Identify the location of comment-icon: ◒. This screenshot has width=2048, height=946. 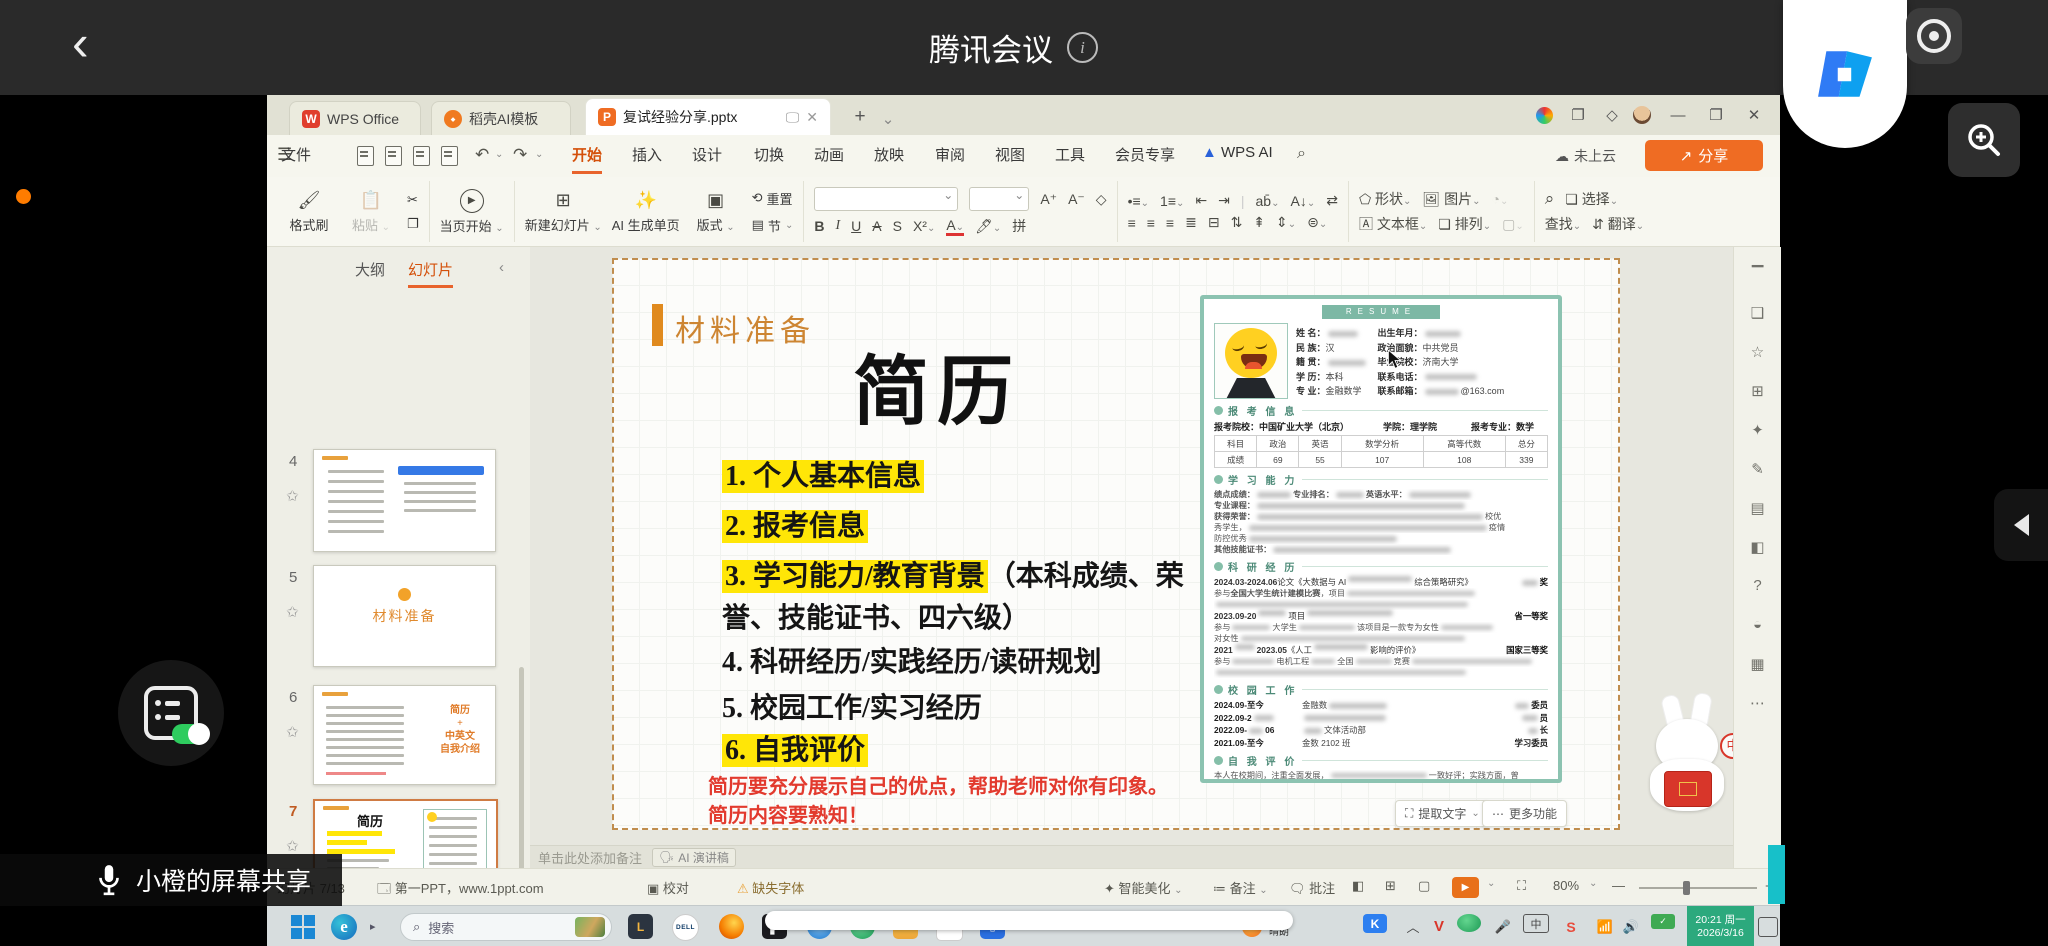
(1757, 624).